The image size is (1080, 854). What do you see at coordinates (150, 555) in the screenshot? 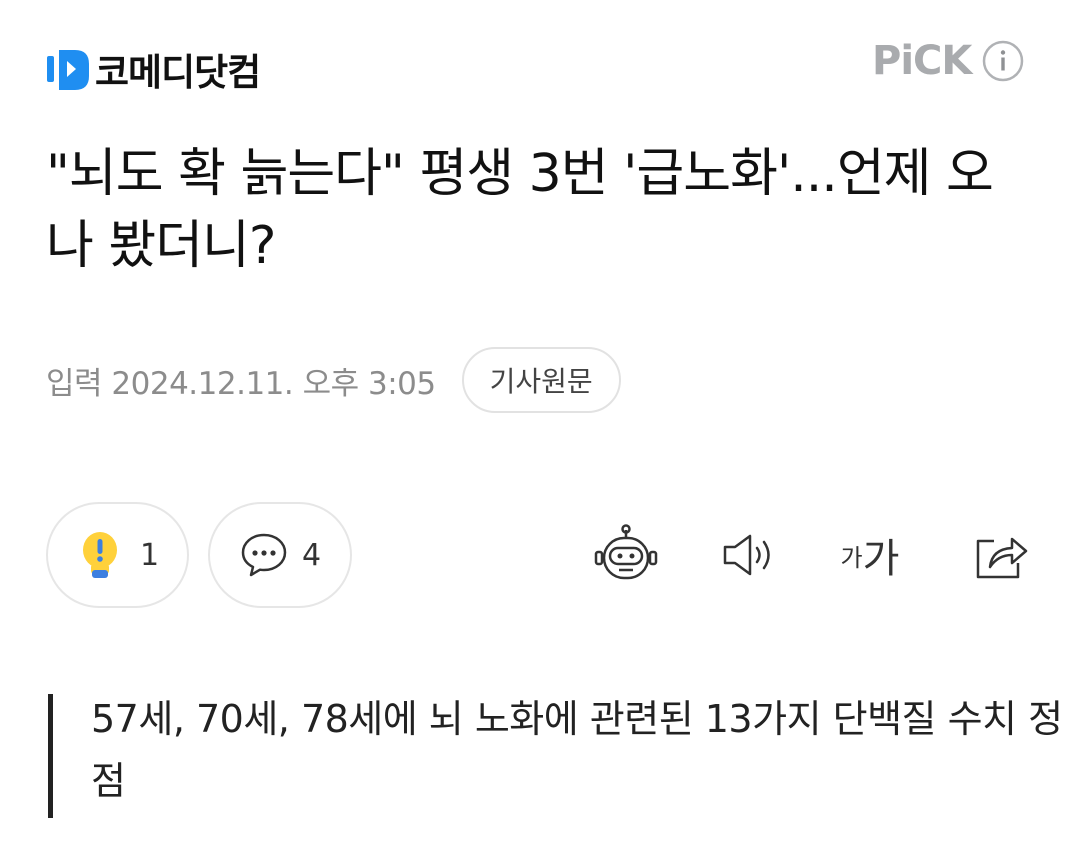
I see `reaction-count: 1` at bounding box center [150, 555].